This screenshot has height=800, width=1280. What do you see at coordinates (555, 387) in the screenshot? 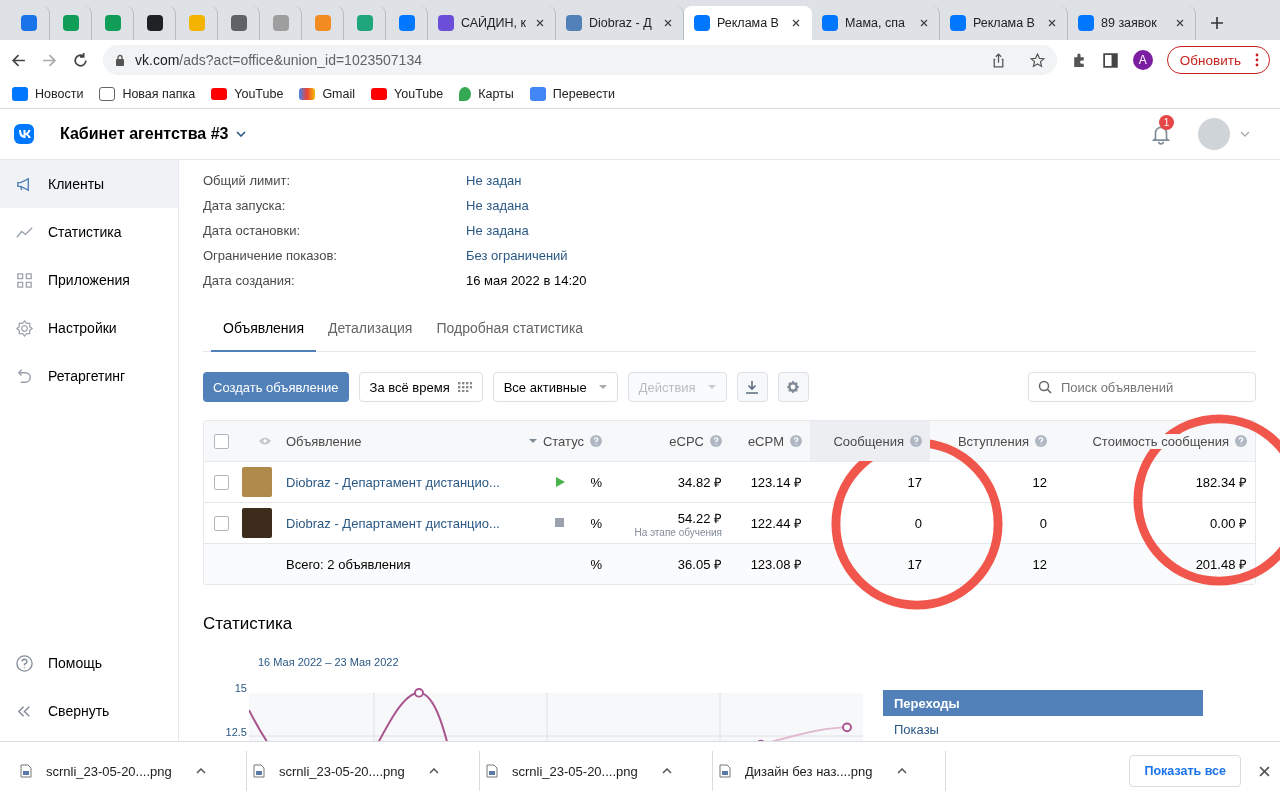
I see `status-filter-dropdown: Все активные` at bounding box center [555, 387].